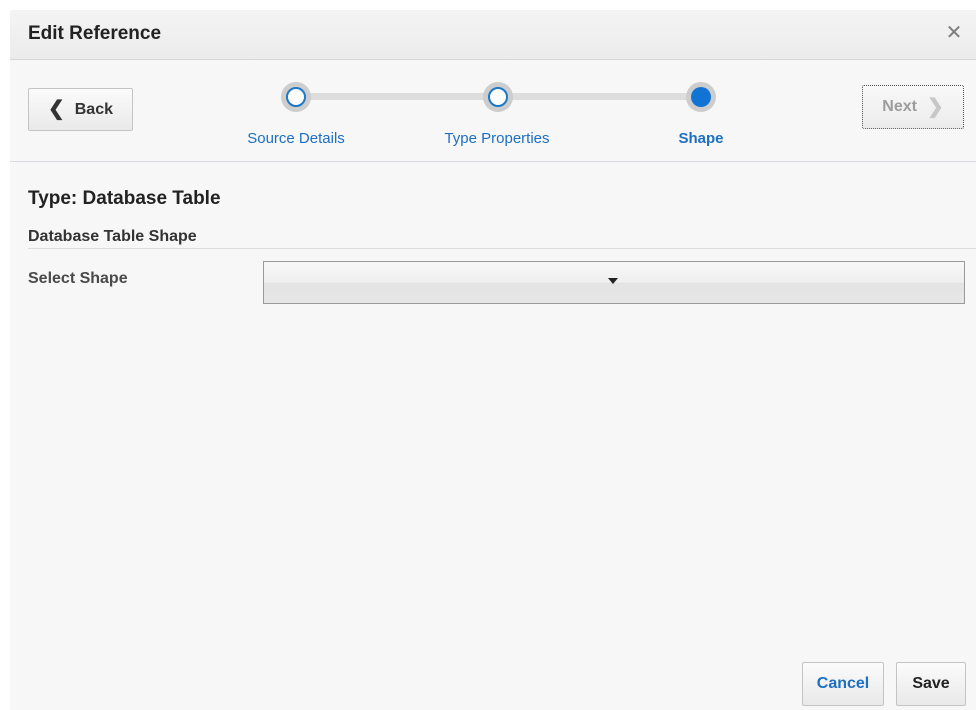 The height and width of the screenshot is (710, 976). What do you see at coordinates (296, 138) in the screenshot?
I see `train-stop-label-source-details: Source Details` at bounding box center [296, 138].